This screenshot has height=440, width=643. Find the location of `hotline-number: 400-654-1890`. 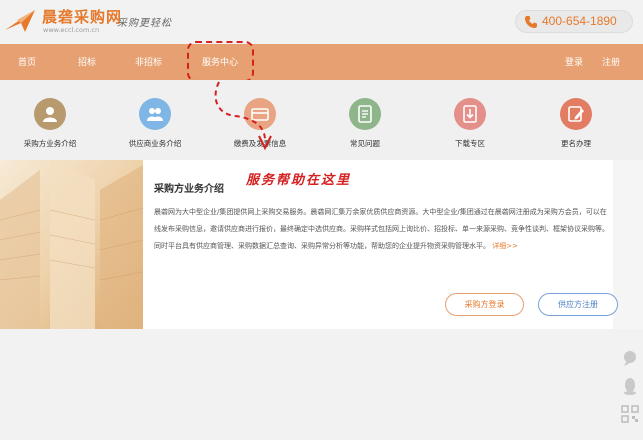

hotline-number: 400-654-1890 is located at coordinates (579, 21).